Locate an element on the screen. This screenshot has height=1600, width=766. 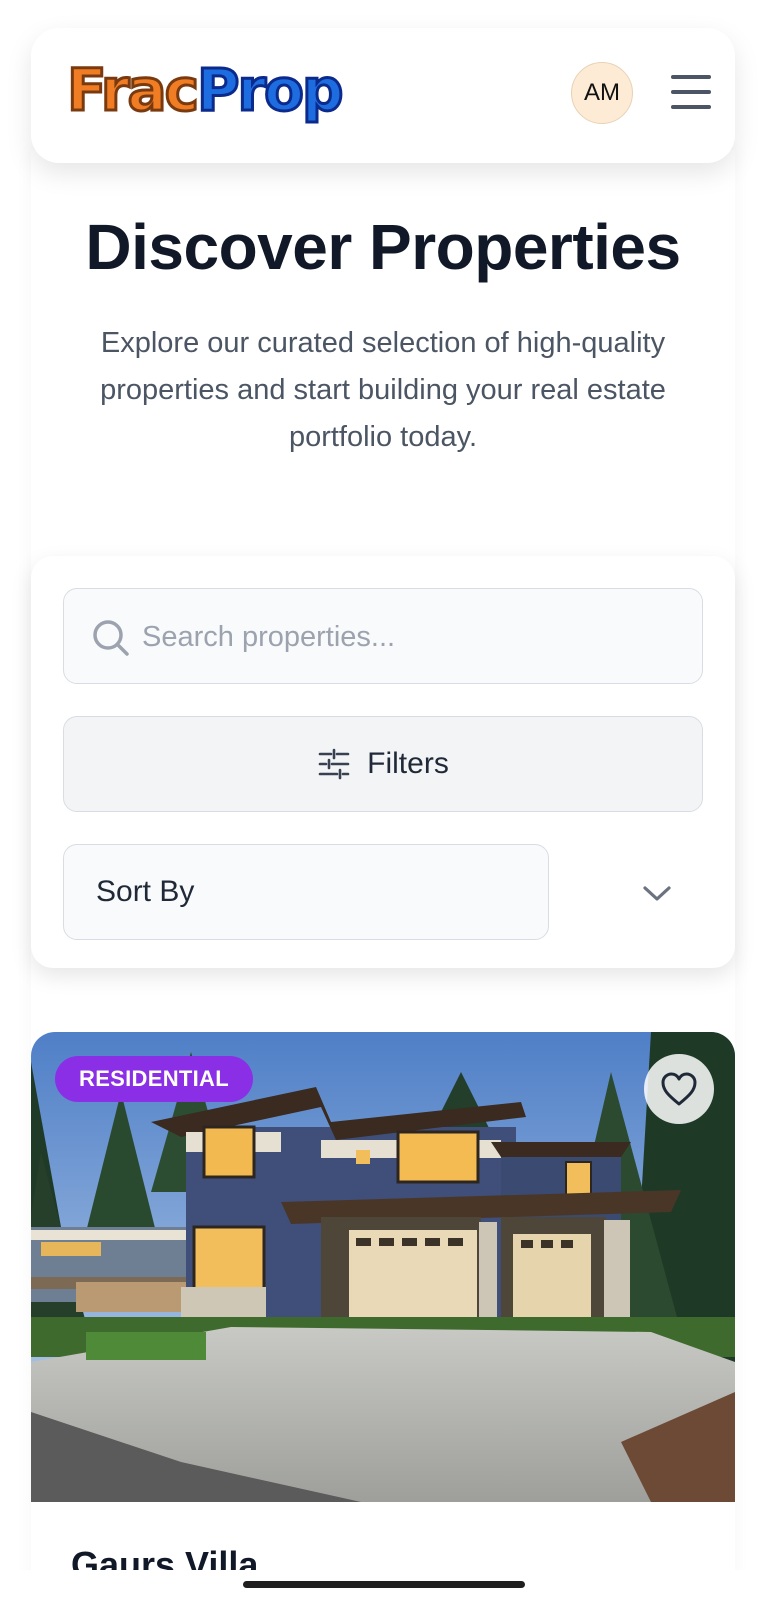
sliders-icon is located at coordinates (334, 764).